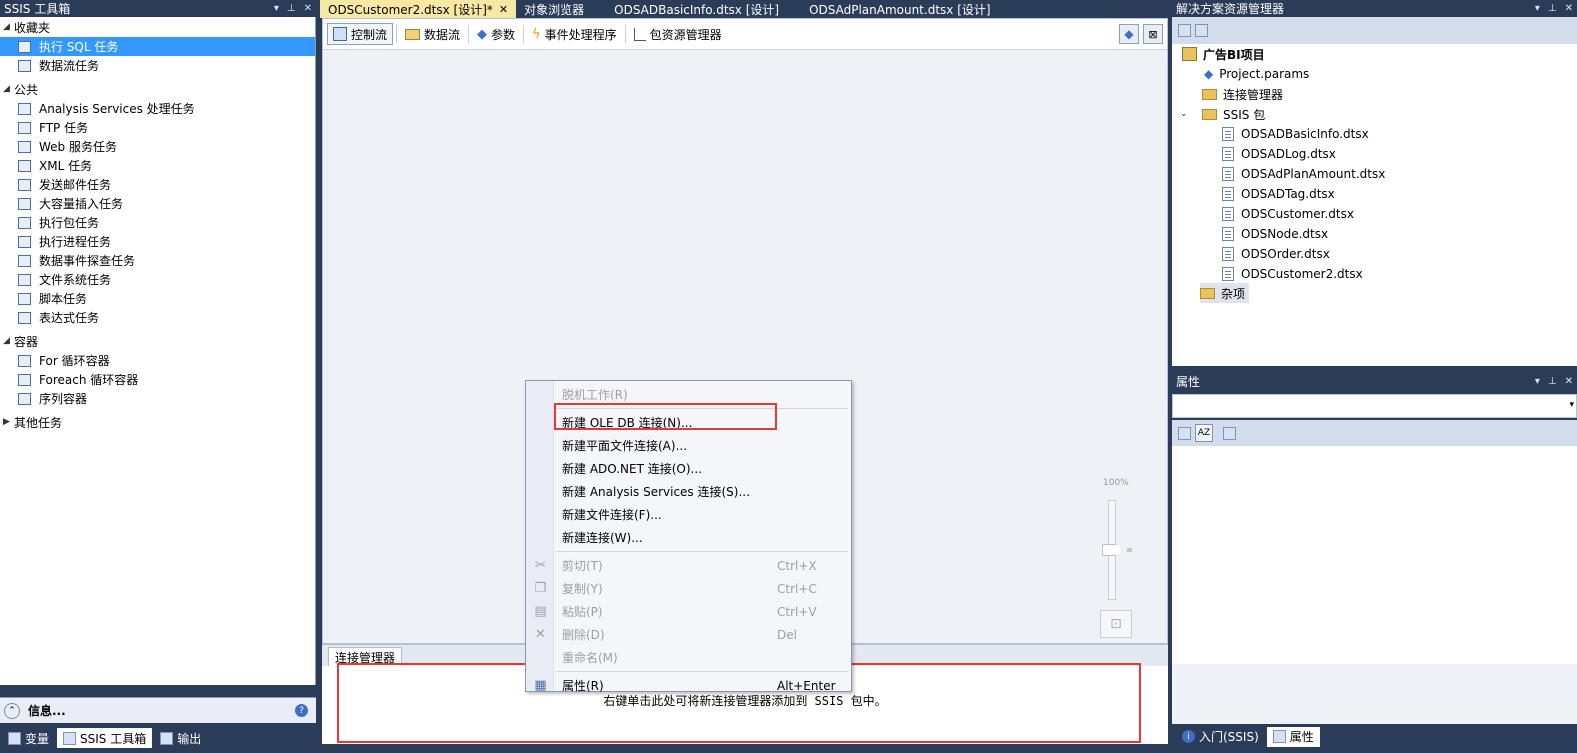  I want to click on fit-to-window-icon: ⊡, so click(1116, 624).